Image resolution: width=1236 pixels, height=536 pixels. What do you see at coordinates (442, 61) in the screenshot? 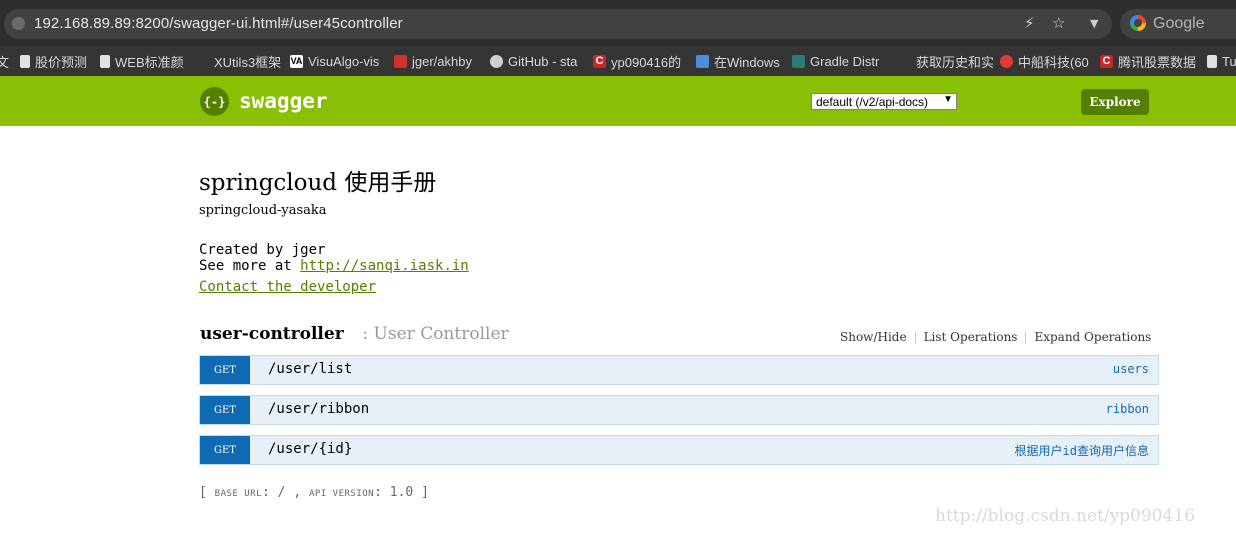
I see `bookmark-label: jger/akhby` at bounding box center [442, 61].